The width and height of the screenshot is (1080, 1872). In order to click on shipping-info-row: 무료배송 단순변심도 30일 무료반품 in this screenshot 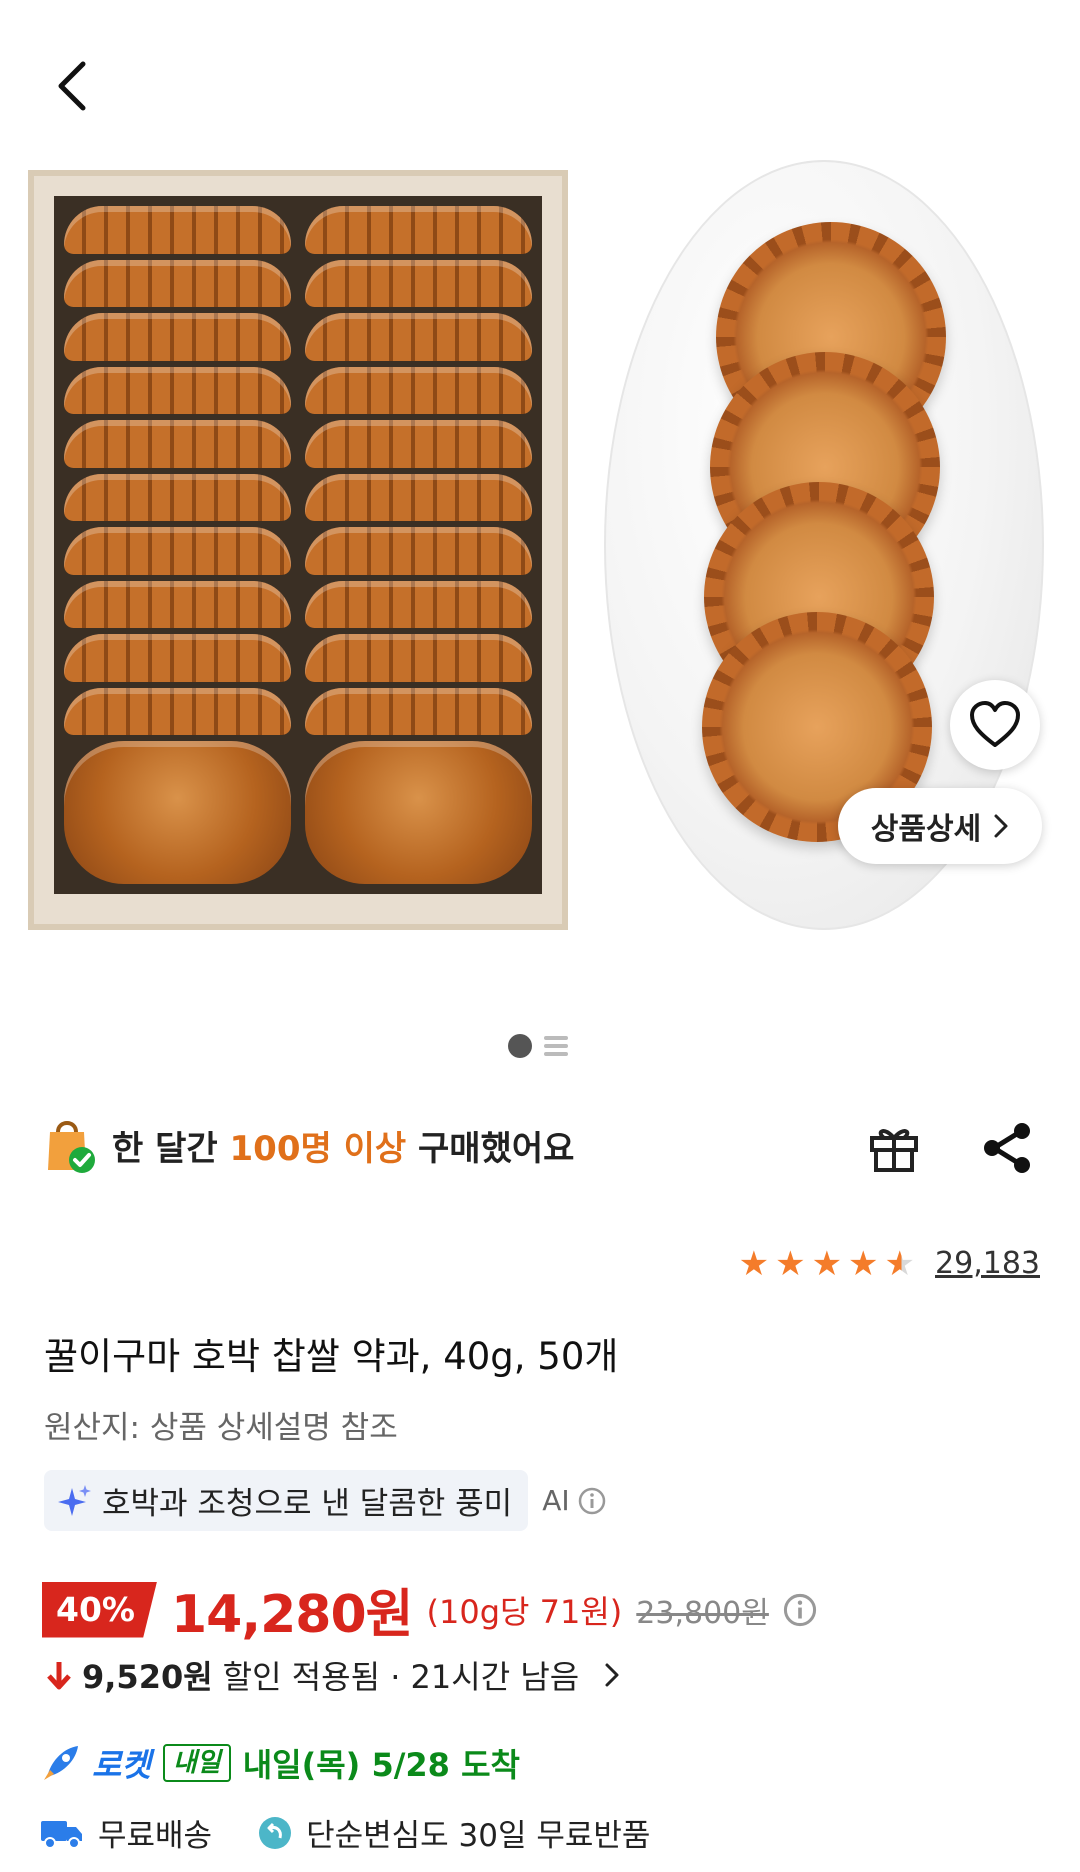, I will do `click(345, 1832)`.